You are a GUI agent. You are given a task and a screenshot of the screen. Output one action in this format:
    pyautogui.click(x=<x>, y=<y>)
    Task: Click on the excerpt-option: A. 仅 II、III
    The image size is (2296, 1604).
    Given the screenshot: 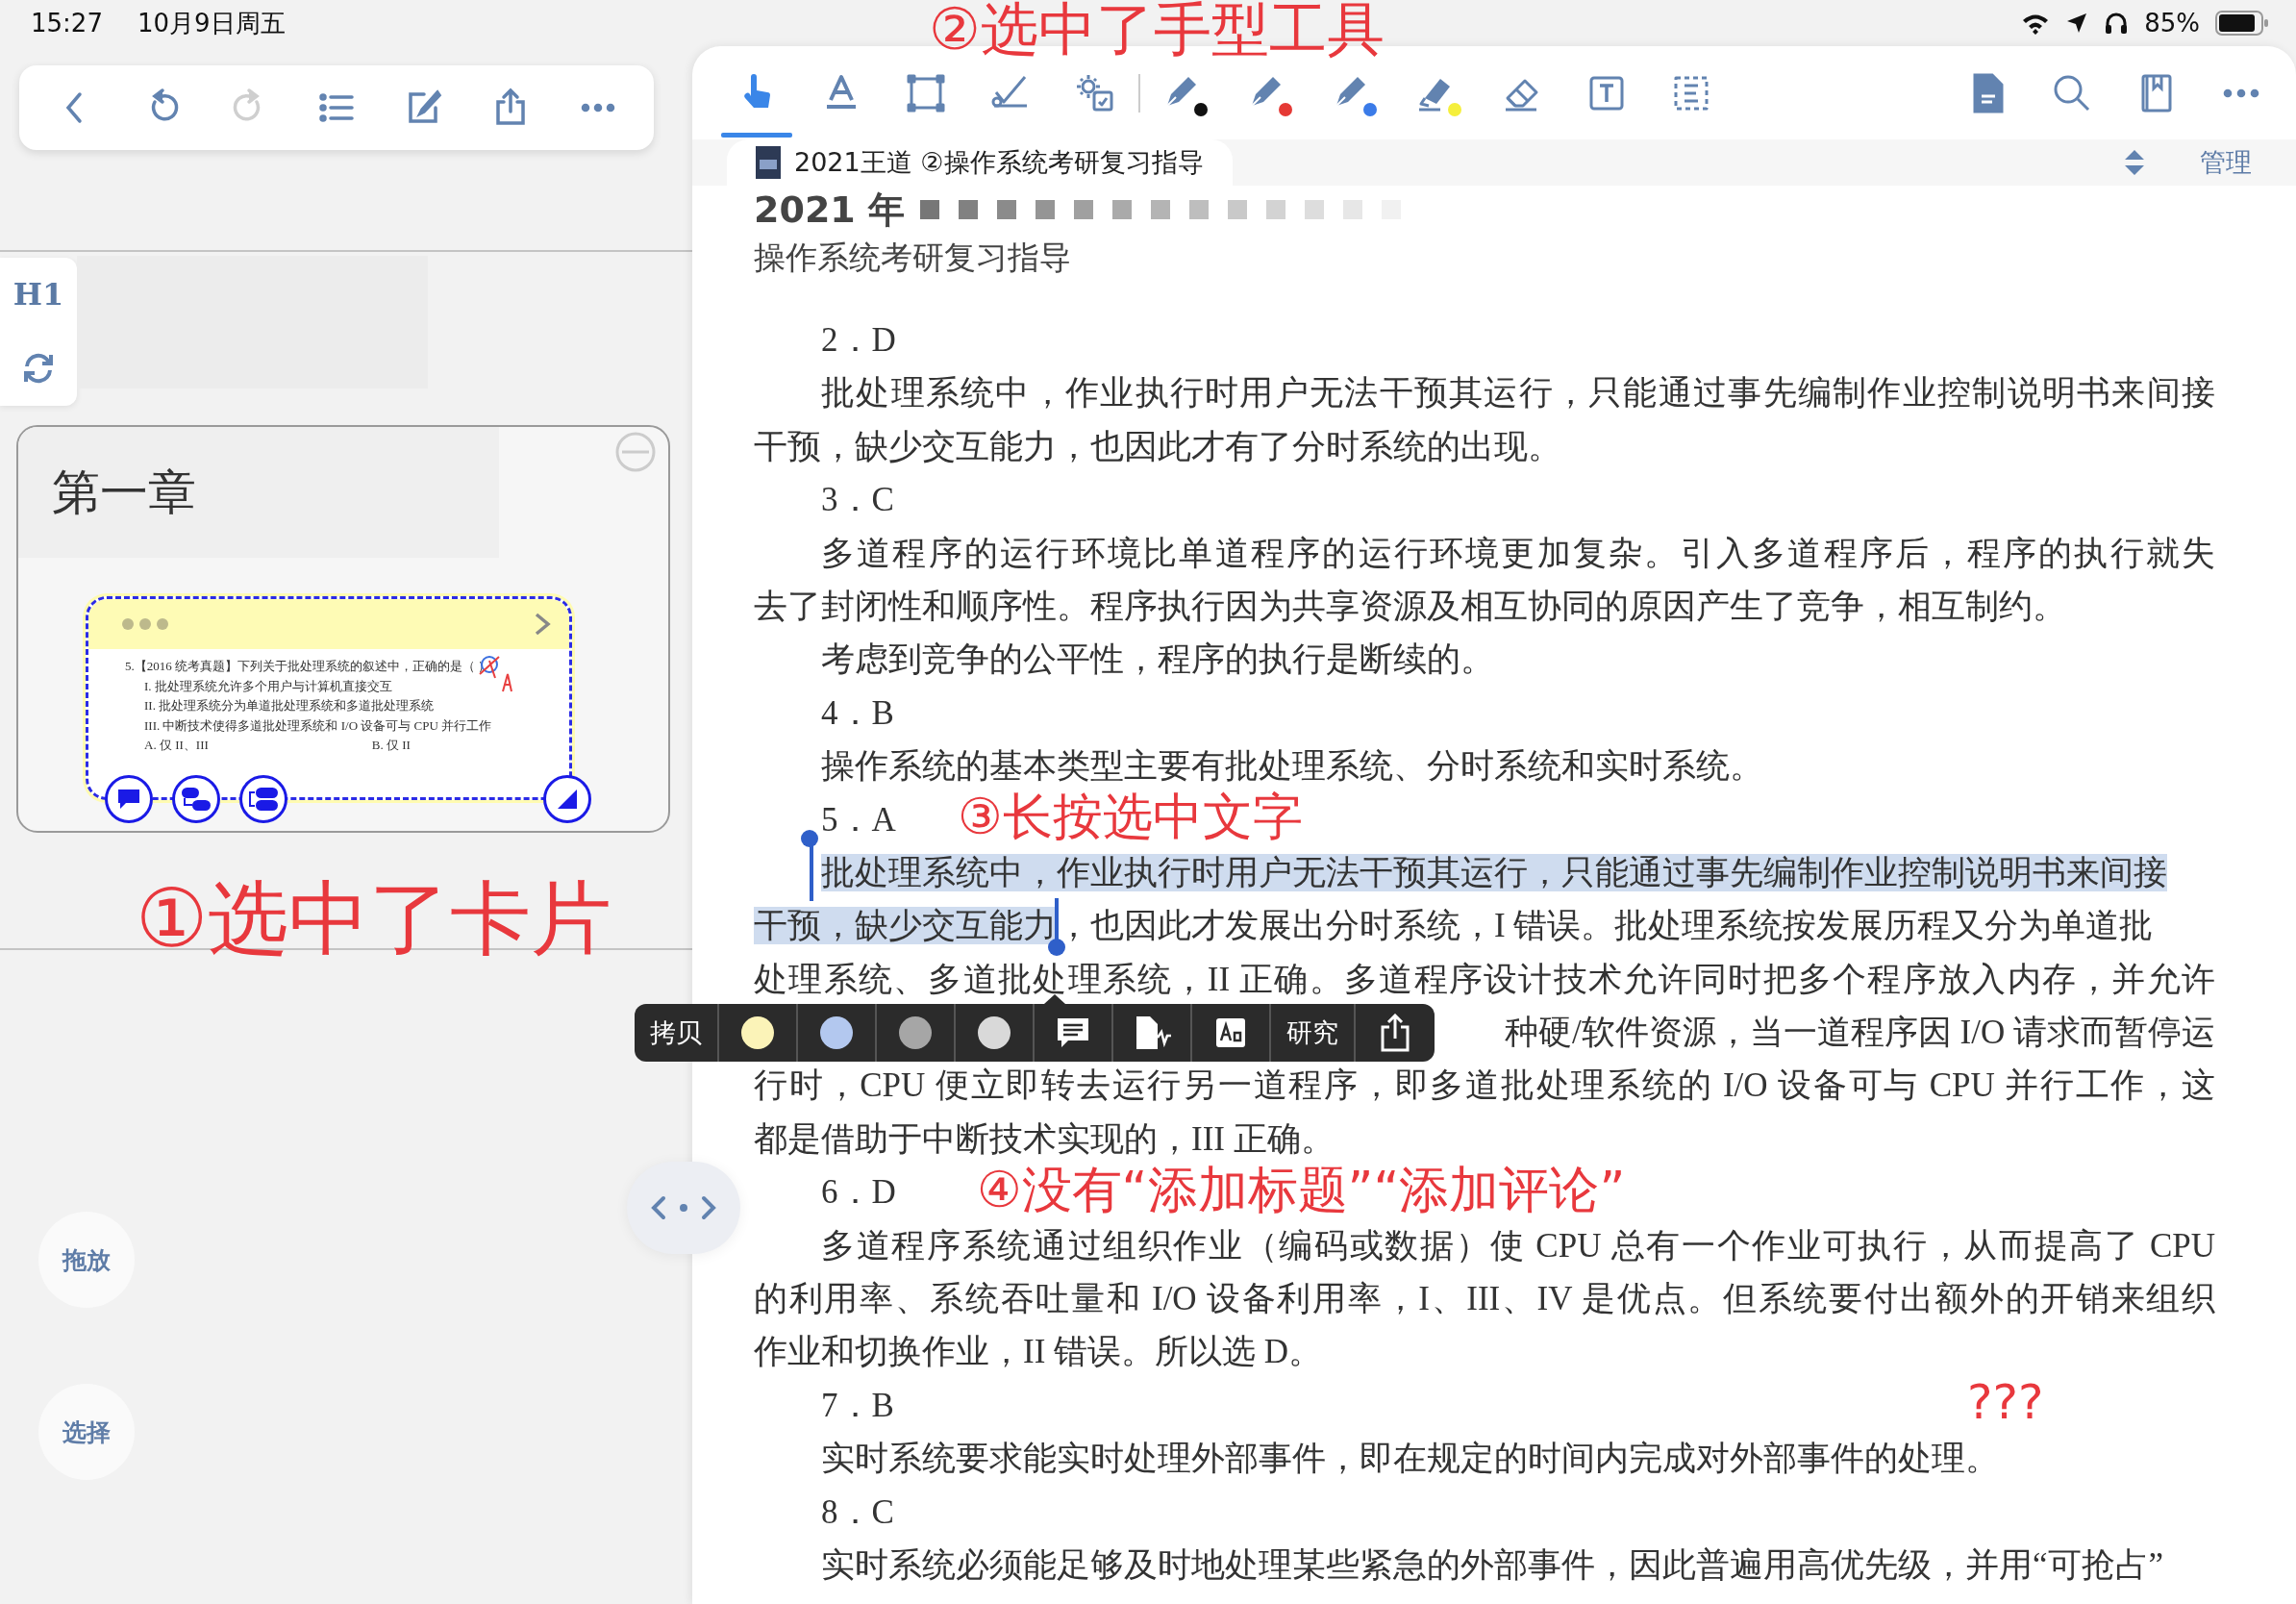 What is the action you would take?
    pyautogui.click(x=176, y=746)
    